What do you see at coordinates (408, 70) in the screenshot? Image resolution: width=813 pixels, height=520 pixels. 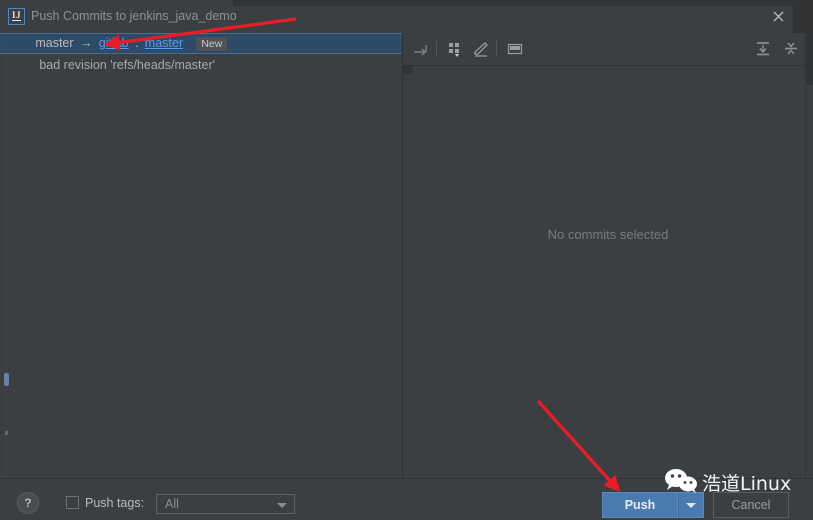 I see `panel-corner-shadow` at bounding box center [408, 70].